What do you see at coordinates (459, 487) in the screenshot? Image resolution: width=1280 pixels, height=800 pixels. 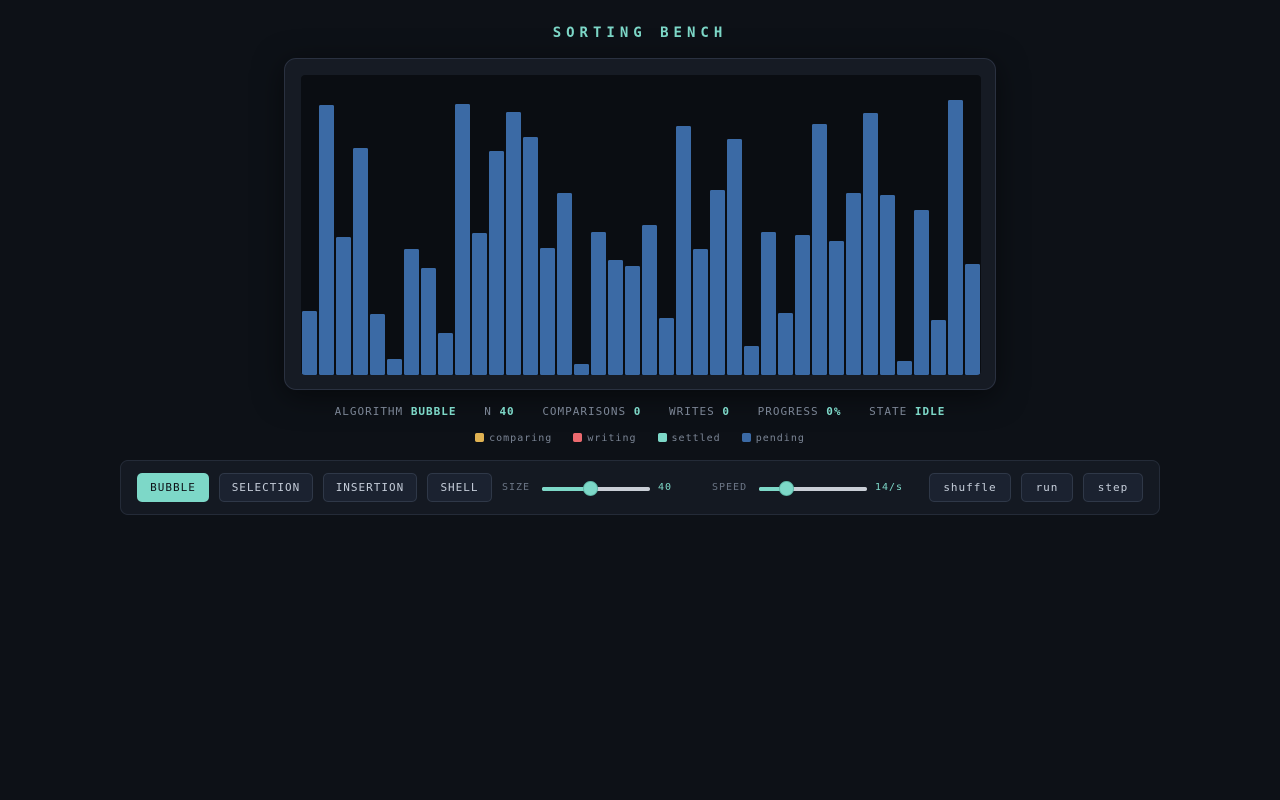 I see `algorithm-button-shell: SHELL` at bounding box center [459, 487].